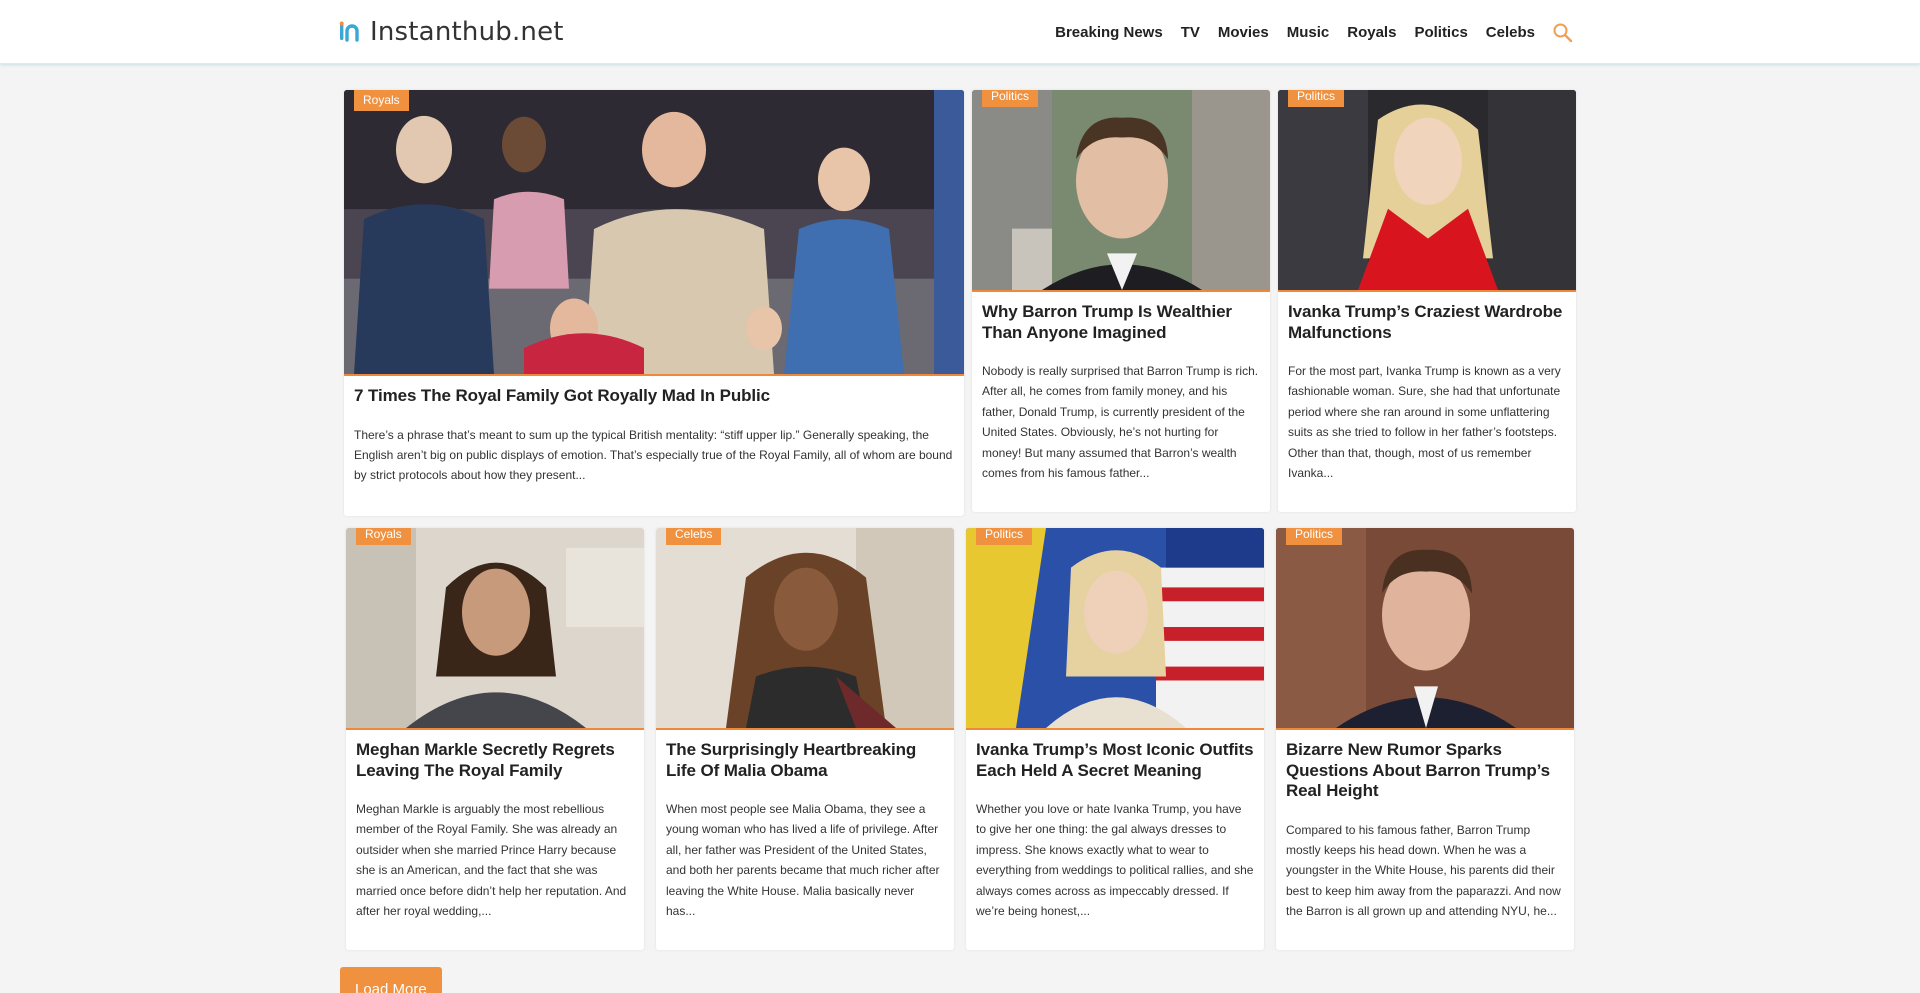 This screenshot has height=993, width=1920. Describe the element at coordinates (349, 31) in the screenshot. I see `logo-mark-icon` at that location.